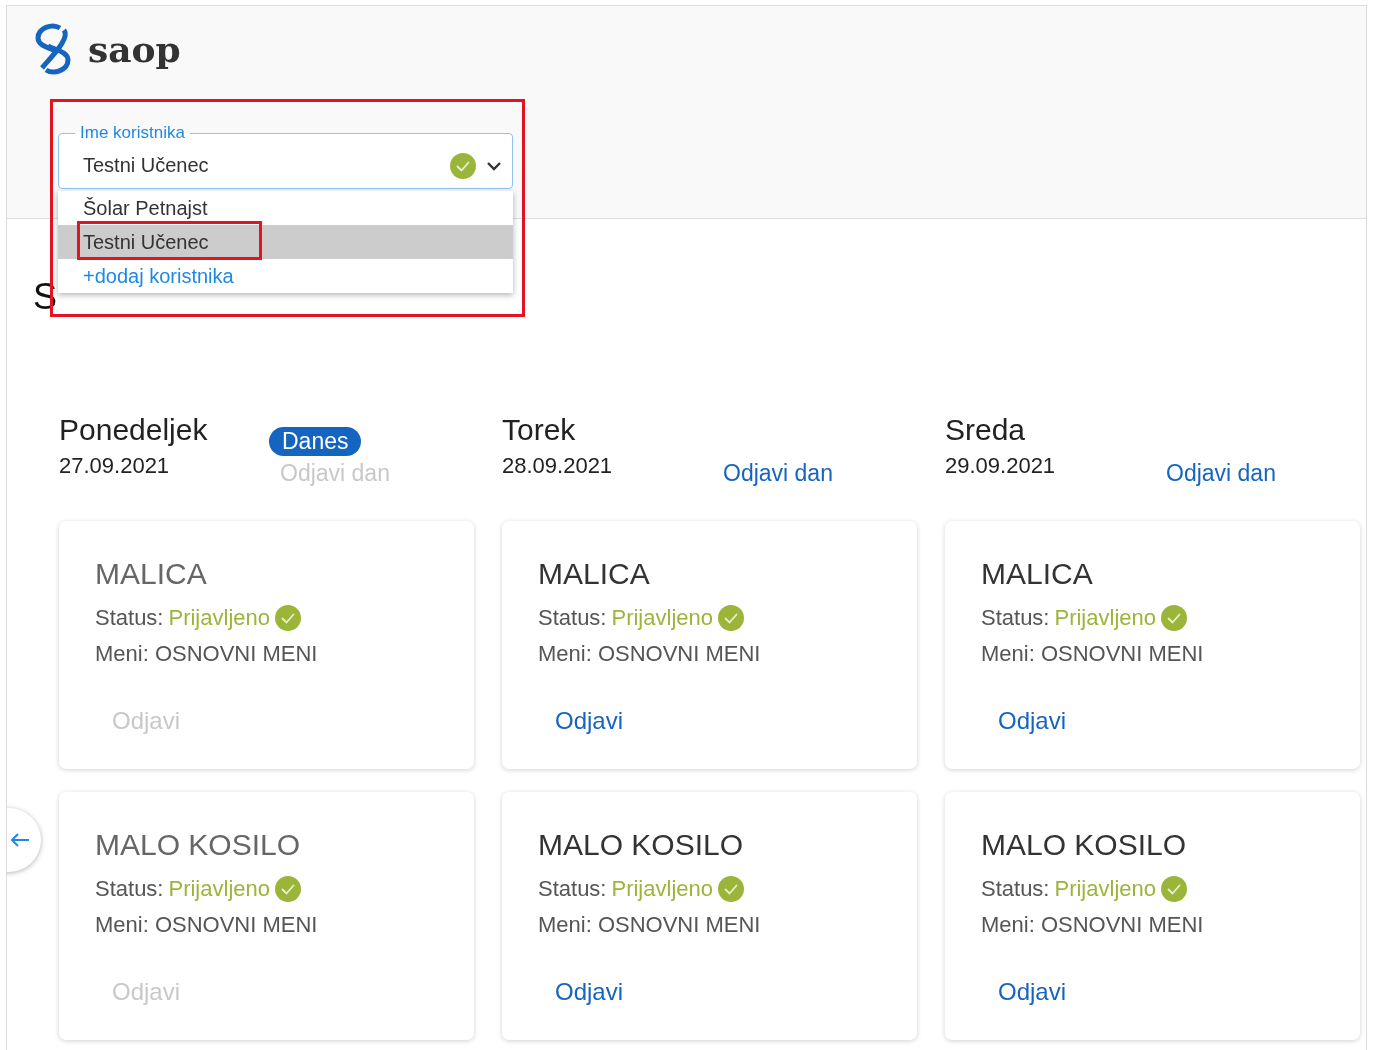 Image resolution: width=1373 pixels, height=1050 pixels. What do you see at coordinates (134, 430) in the screenshot?
I see `day-name: Ponedeljek` at bounding box center [134, 430].